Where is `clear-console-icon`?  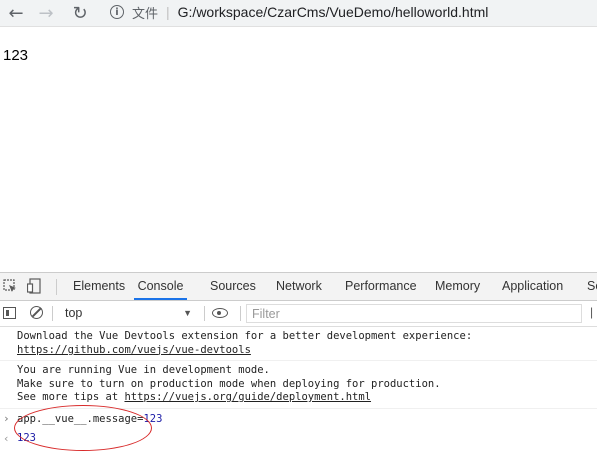 clear-console-icon is located at coordinates (36, 312).